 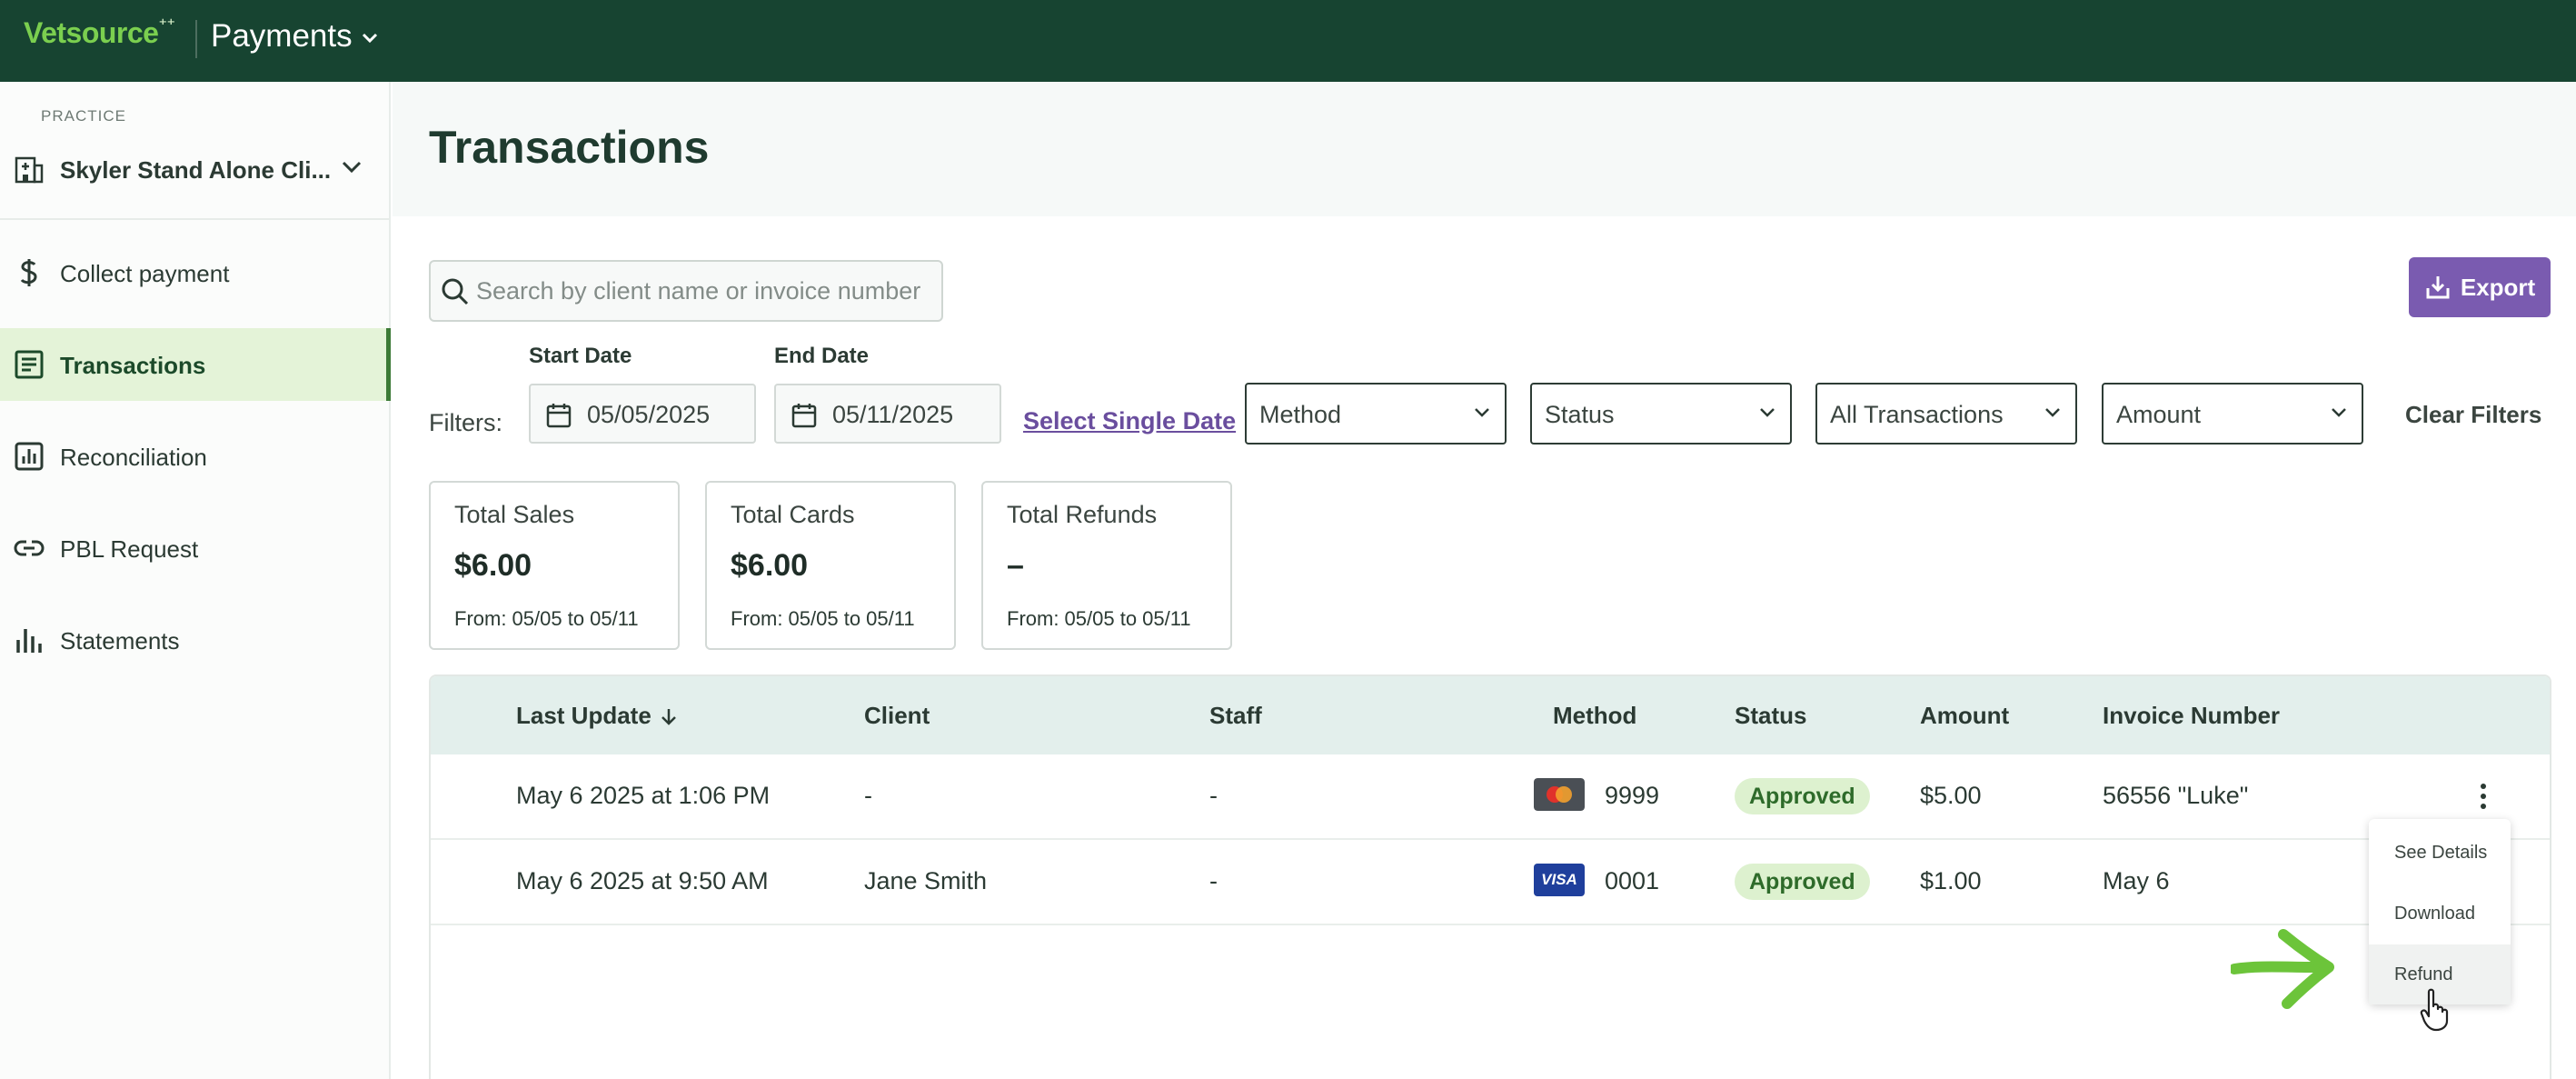 I want to click on sidebar-item-transactions: Transactions, so click(x=195, y=365).